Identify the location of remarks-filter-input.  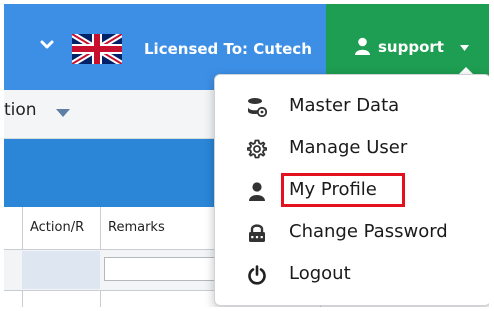
(160, 269).